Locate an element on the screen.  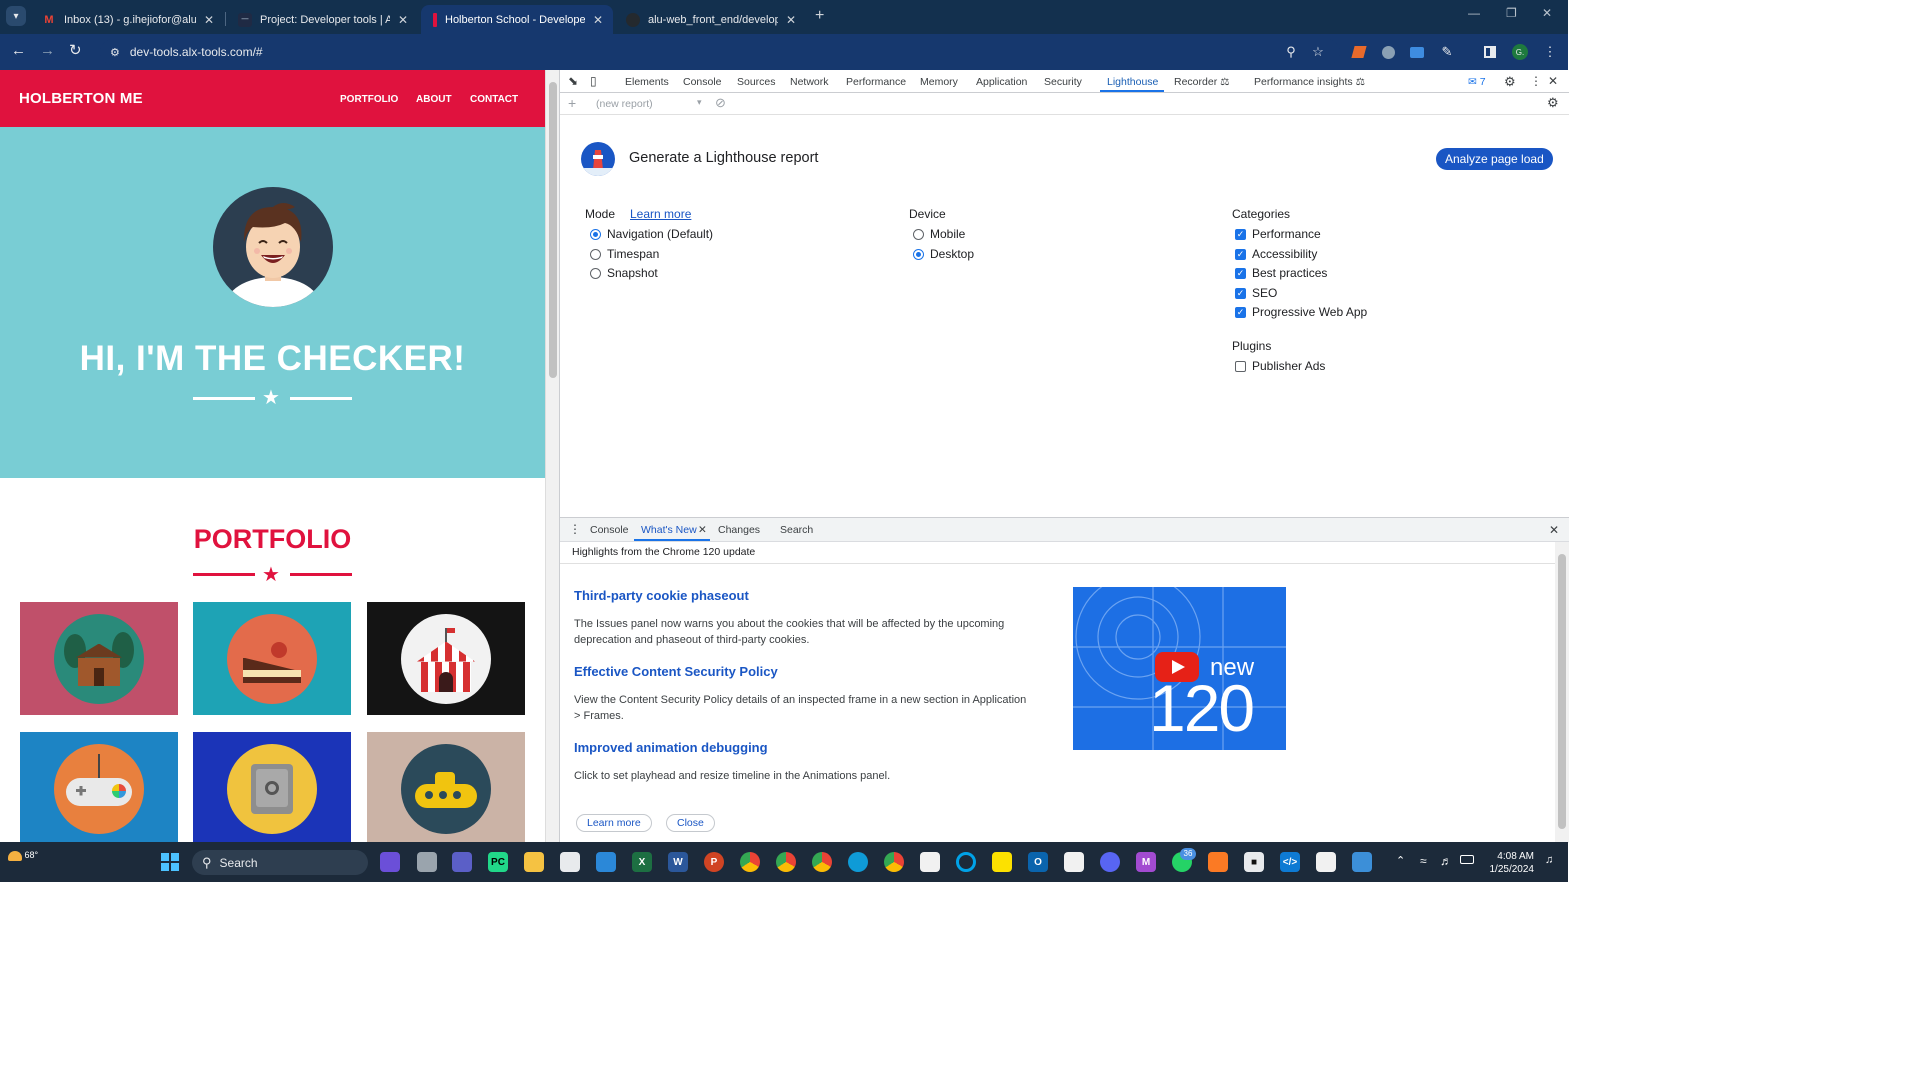
taskbar-clock: 4:08 AM 1/25/2024 is located at coordinates (1510, 863).